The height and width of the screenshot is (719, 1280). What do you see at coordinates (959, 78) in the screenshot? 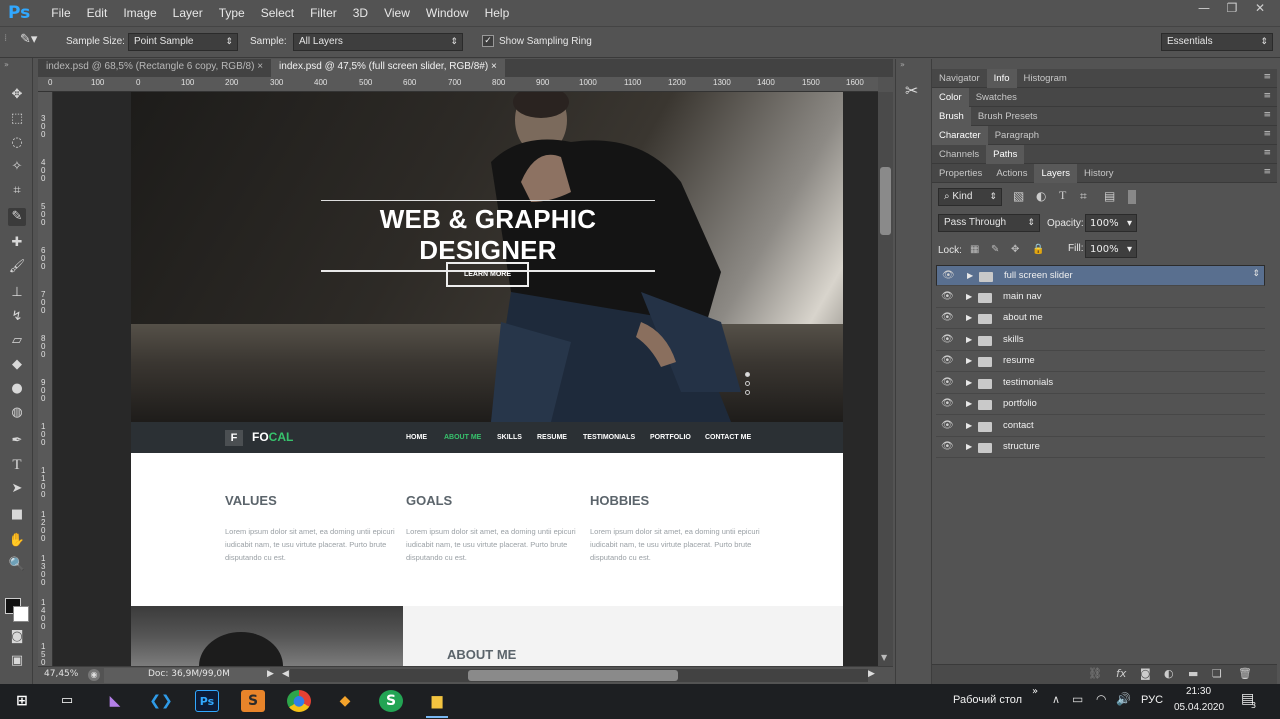
I see `tab-navigator: Navigator` at bounding box center [959, 78].